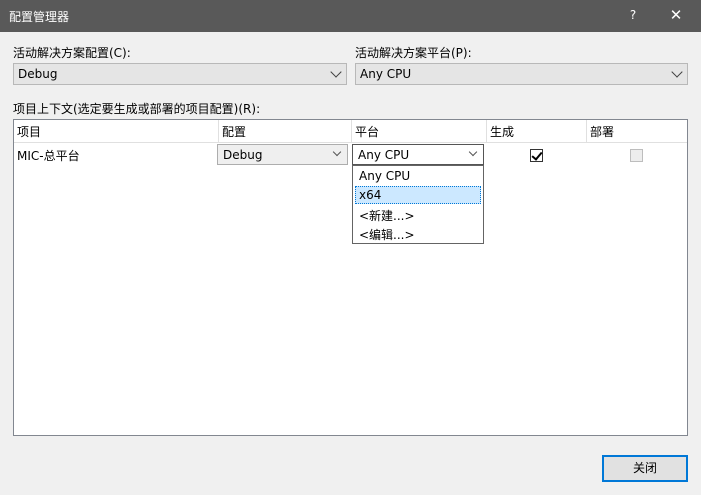 The image size is (701, 495). I want to click on window-title: 配置管理器, so click(39, 17).